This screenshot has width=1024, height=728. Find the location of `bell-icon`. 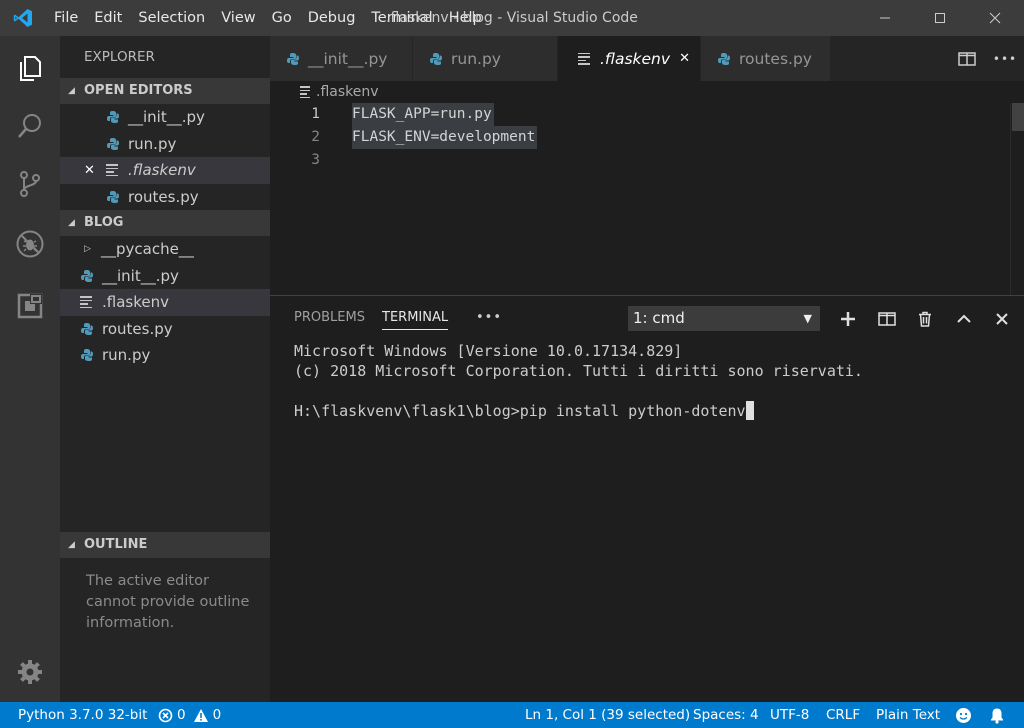

bell-icon is located at coordinates (997, 716).